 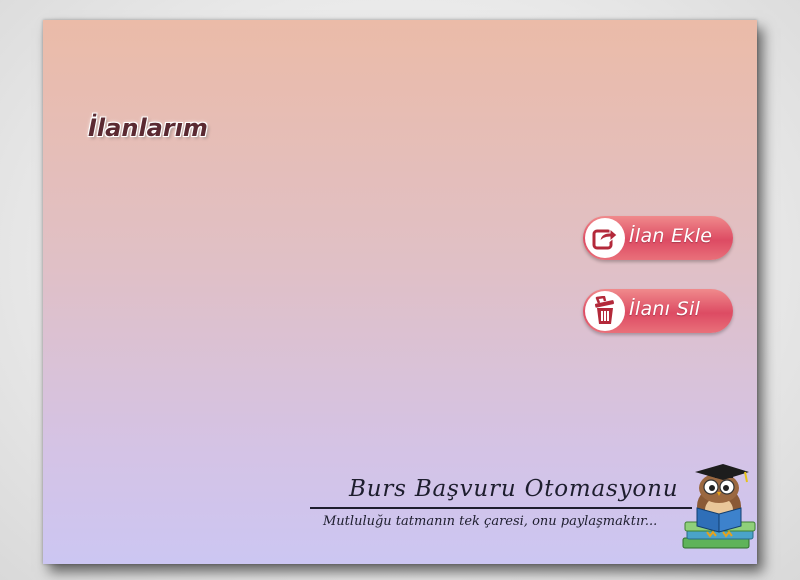 I want to click on add-listing-label: İlan Ekle, so click(x=671, y=236).